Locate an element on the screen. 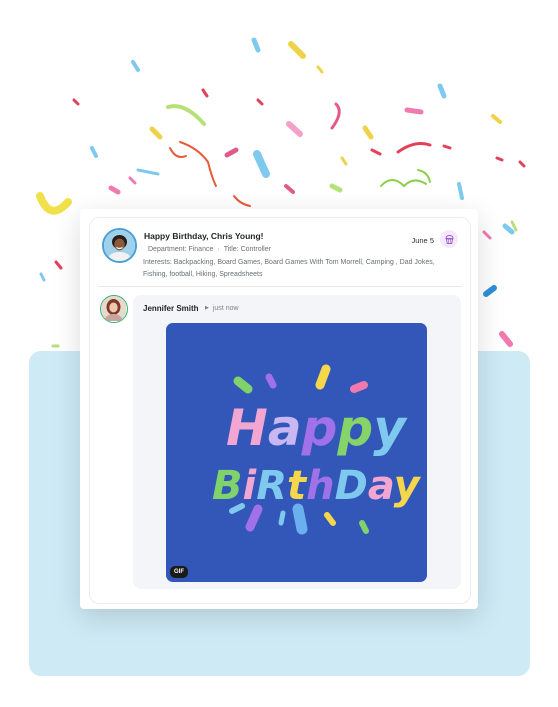 This screenshot has width=558, height=707. reply-timestamp: ▶ just now is located at coordinates (222, 308).